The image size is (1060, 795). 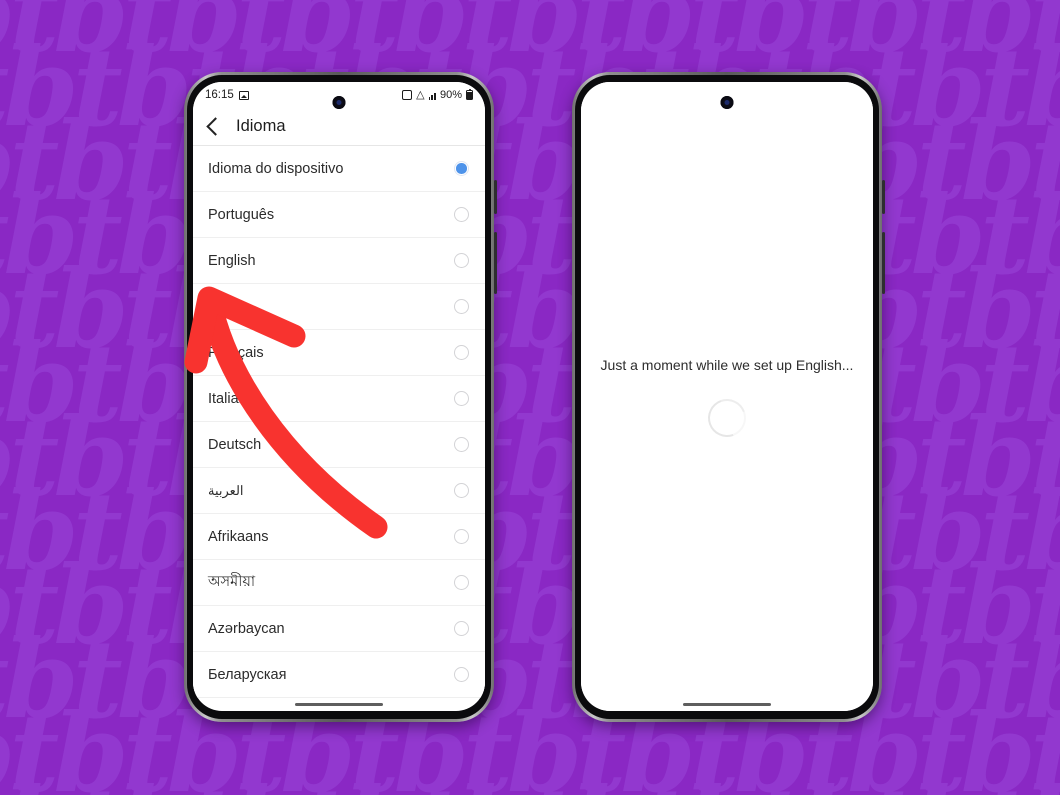 I want to click on language-list-item: Idioma do dispositivo, so click(x=339, y=169).